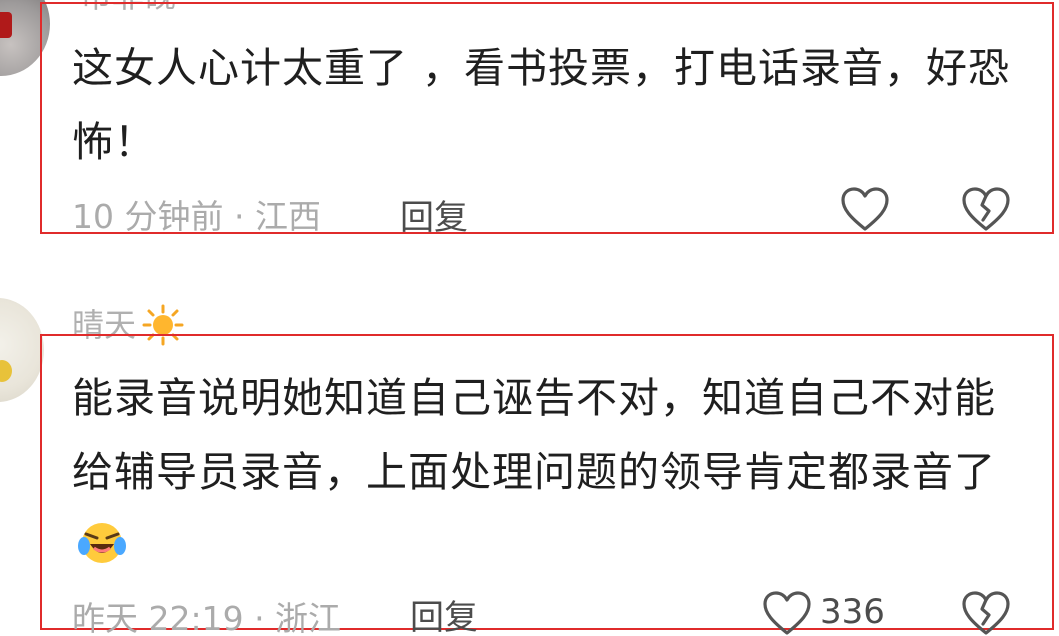 This screenshot has width=1059, height=636. What do you see at coordinates (196, 216) in the screenshot?
I see `comment-meta: 10 分钟前 · 江西` at bounding box center [196, 216].